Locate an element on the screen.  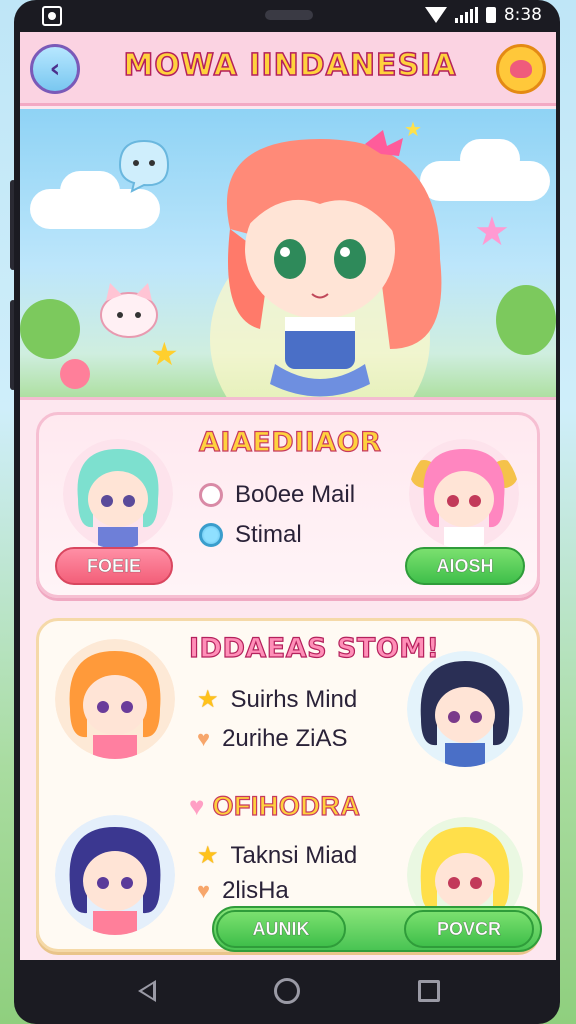
right-action-button: AIOSH is located at coordinates (465, 566).